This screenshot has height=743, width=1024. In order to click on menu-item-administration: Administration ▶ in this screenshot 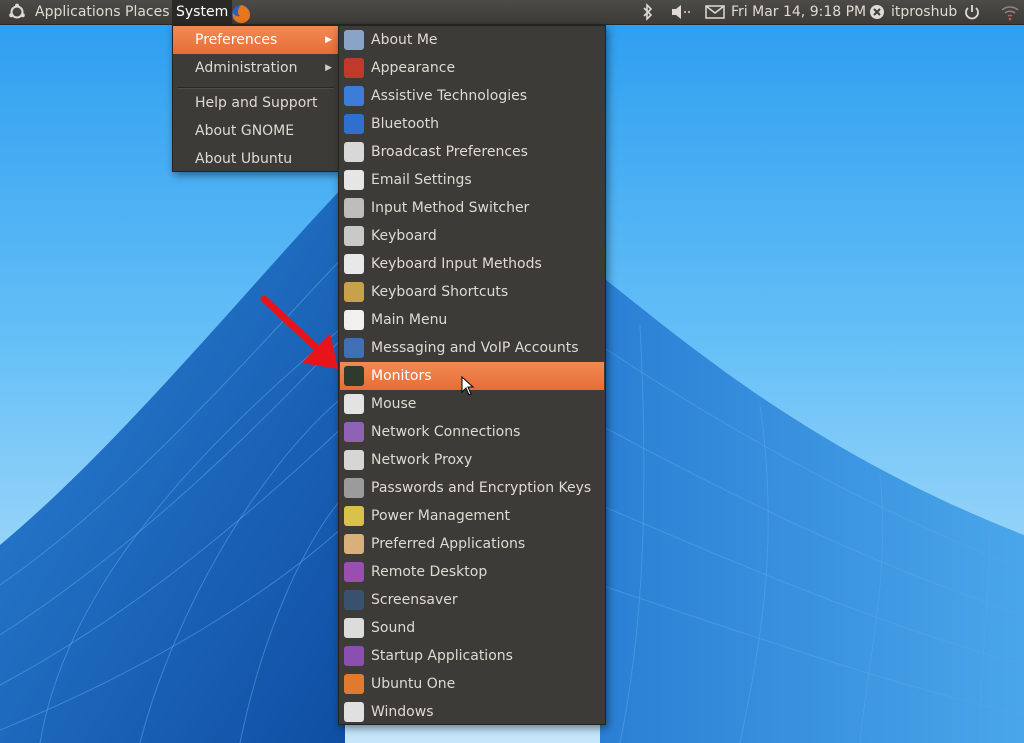, I will do `click(255, 68)`.